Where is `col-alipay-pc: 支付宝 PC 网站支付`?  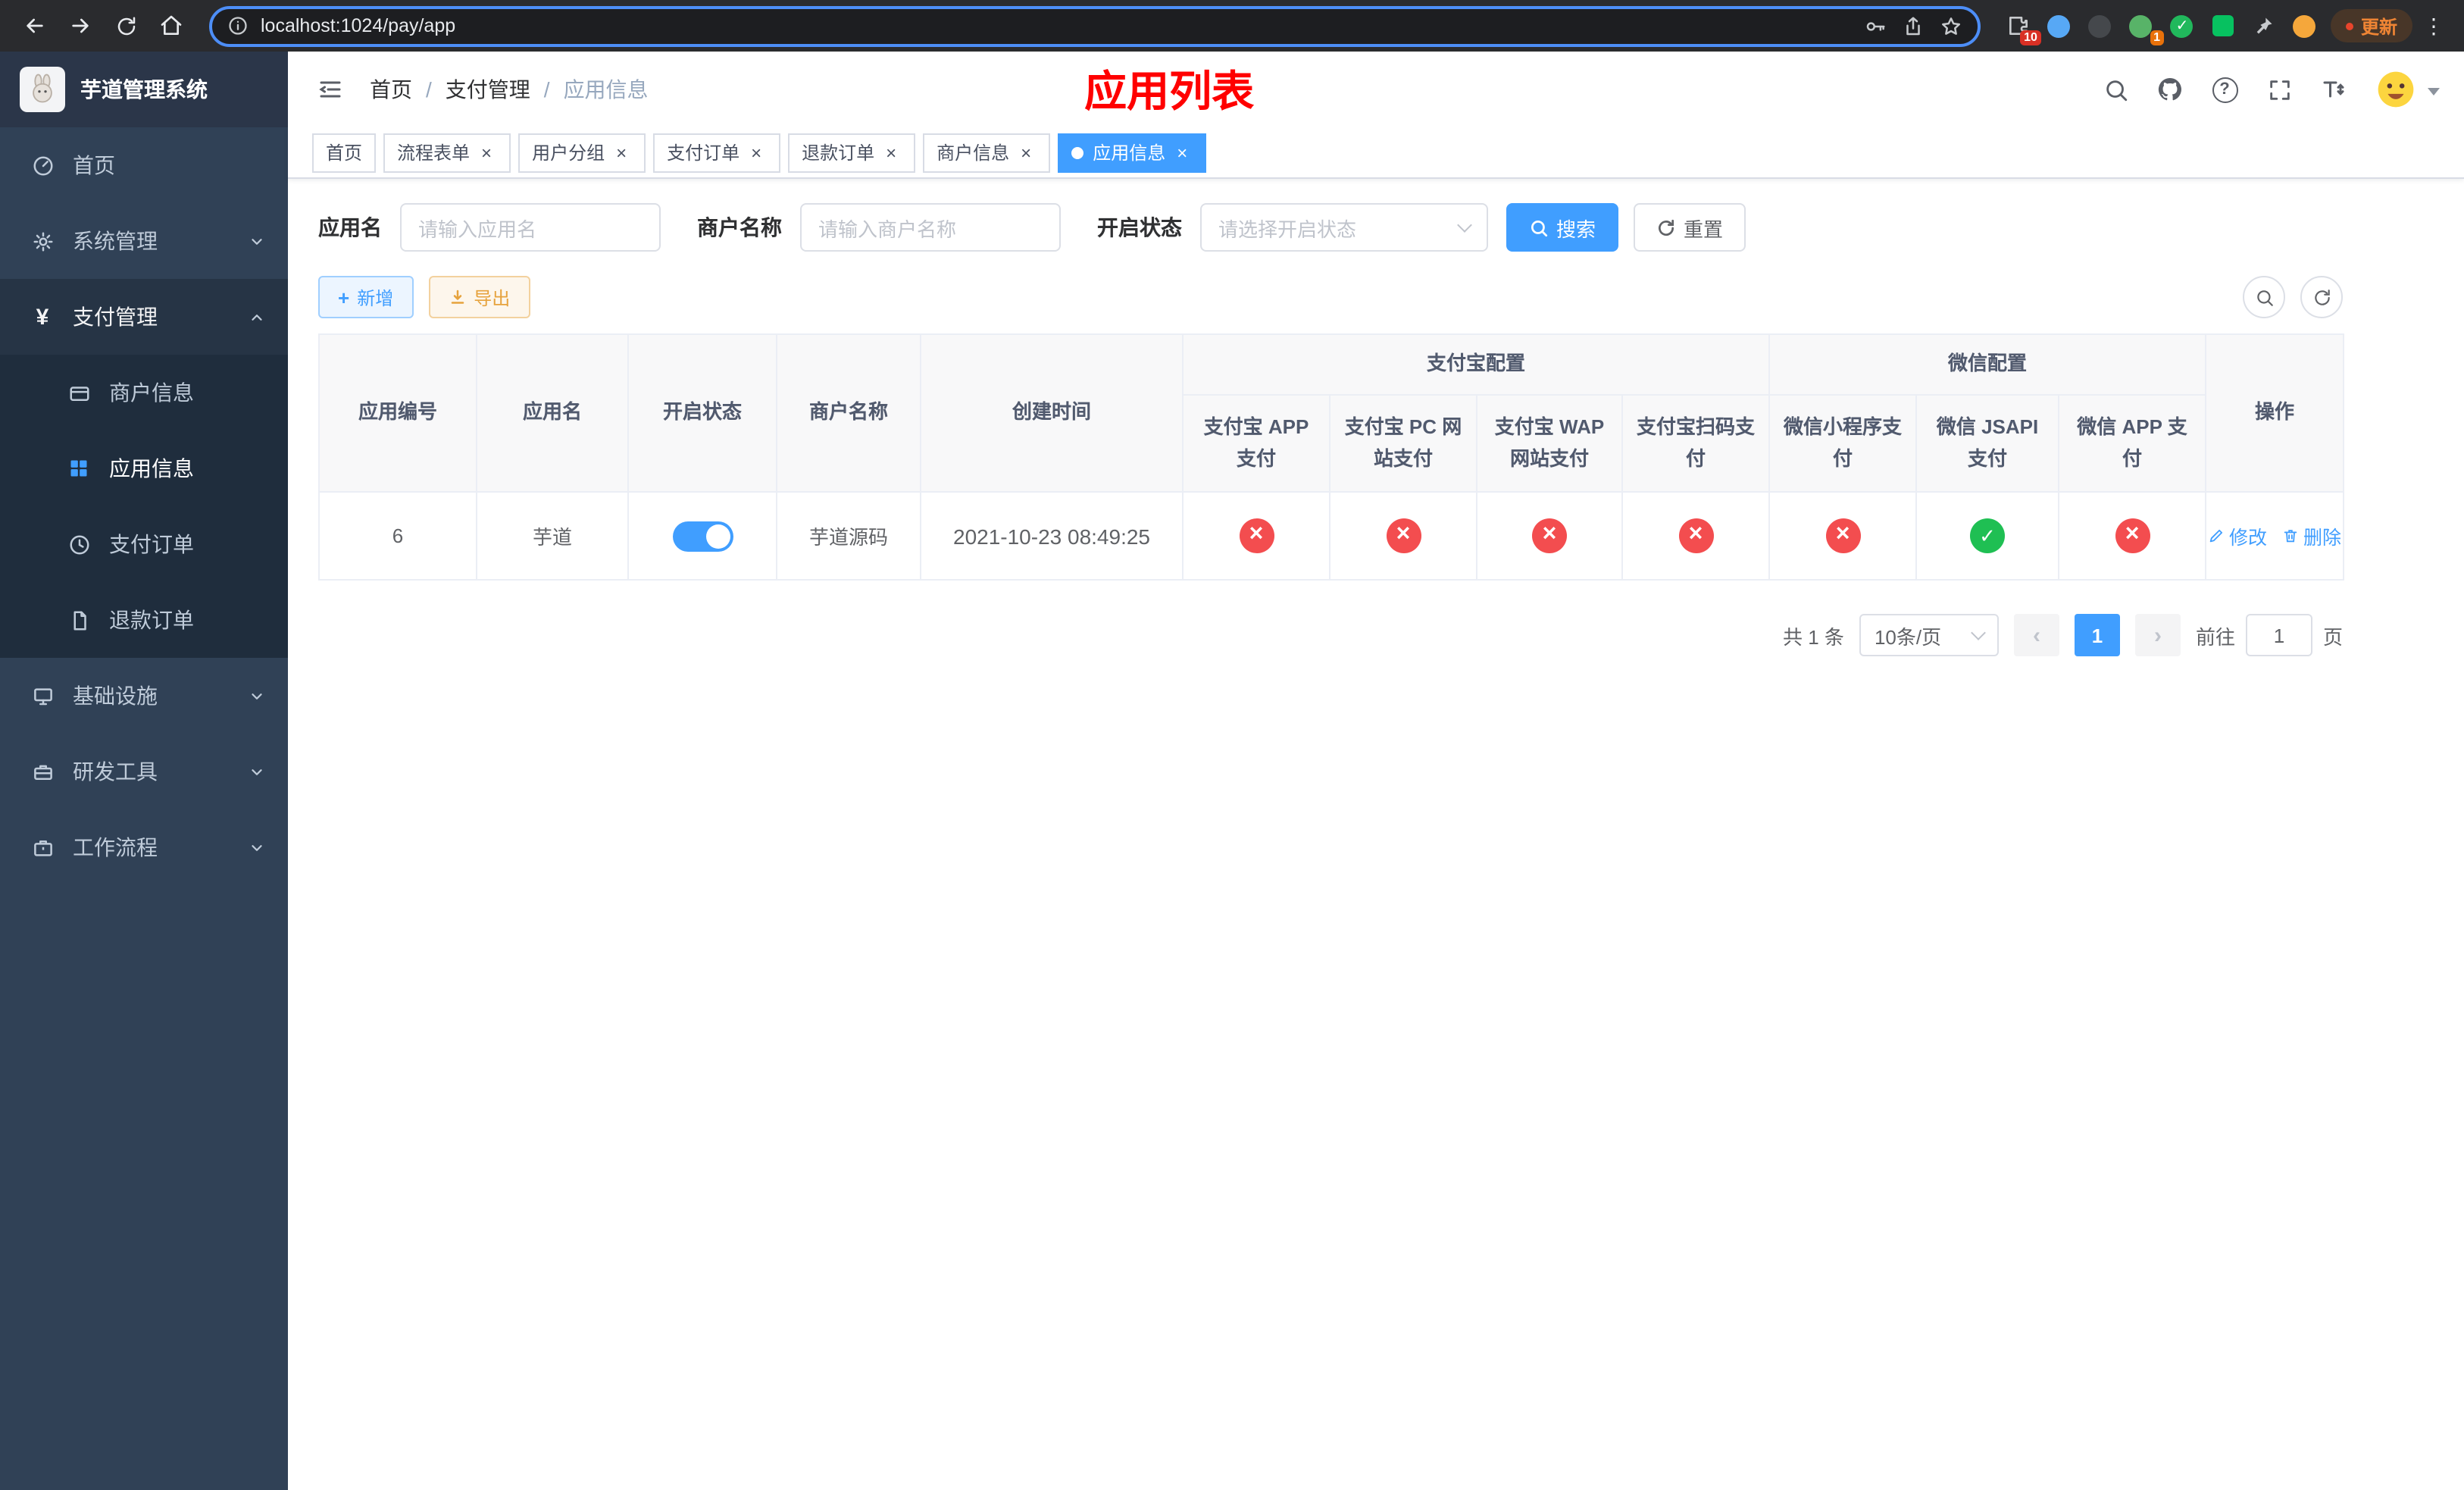 col-alipay-pc: 支付宝 PC 网站支付 is located at coordinates (1403, 444).